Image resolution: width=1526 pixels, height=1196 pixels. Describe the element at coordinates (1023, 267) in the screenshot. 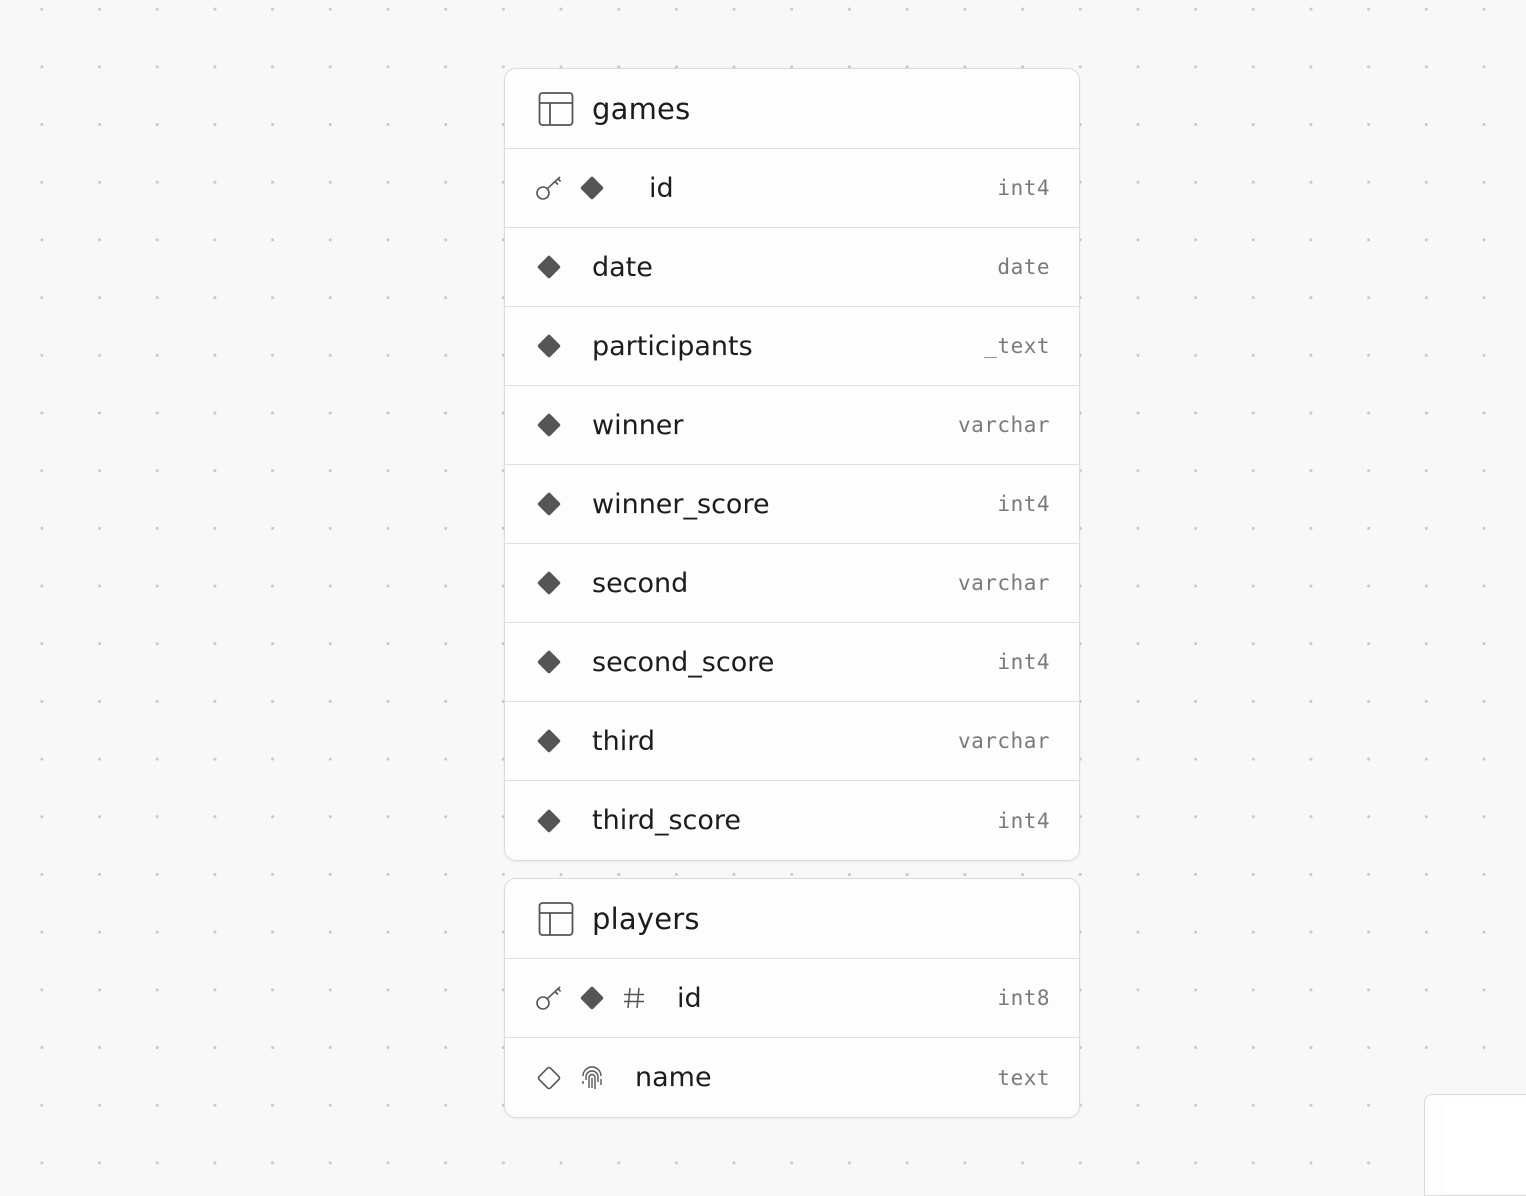

I see `column-type: date` at that location.